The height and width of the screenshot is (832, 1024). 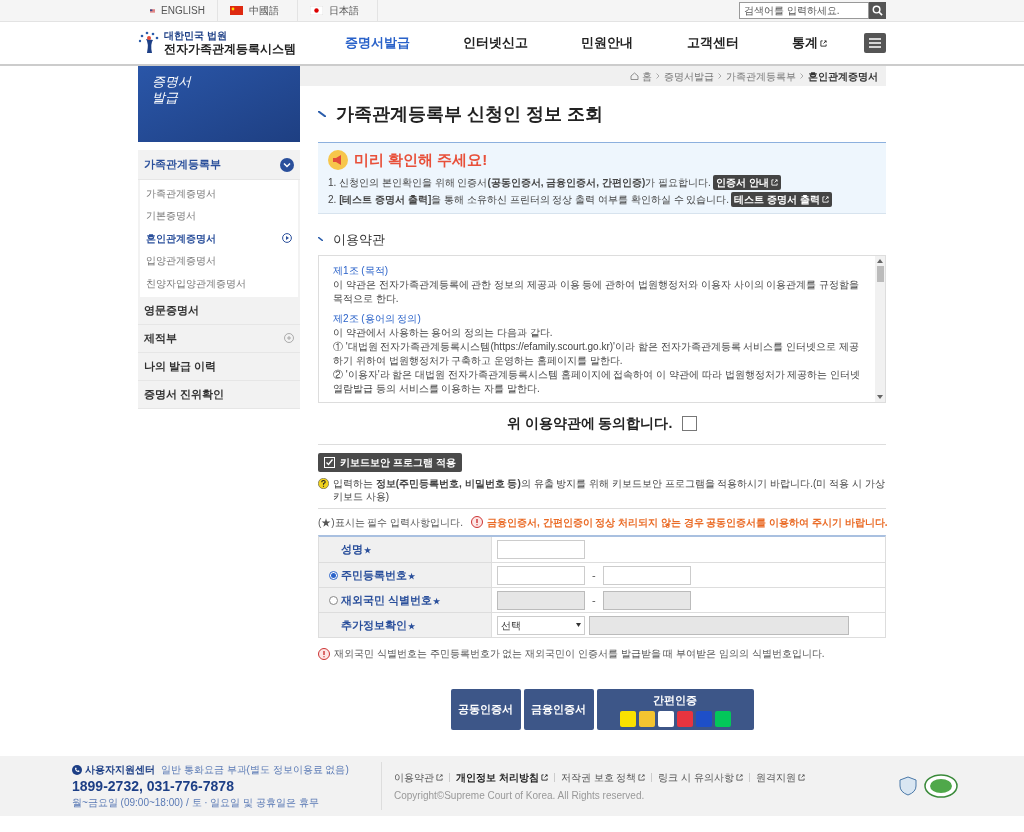 I want to click on sidebar-subitem: 입양관계증명서, so click(x=219, y=260).